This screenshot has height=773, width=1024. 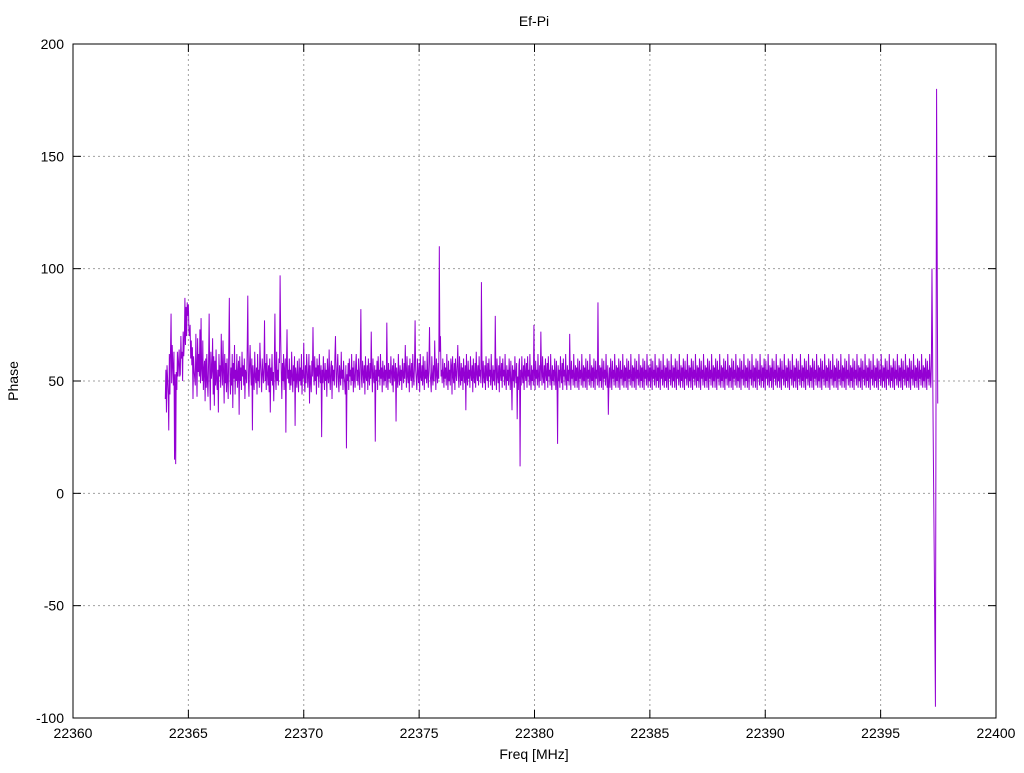 What do you see at coordinates (765, 733) in the screenshot?
I see `x-tick-label: 22390` at bounding box center [765, 733].